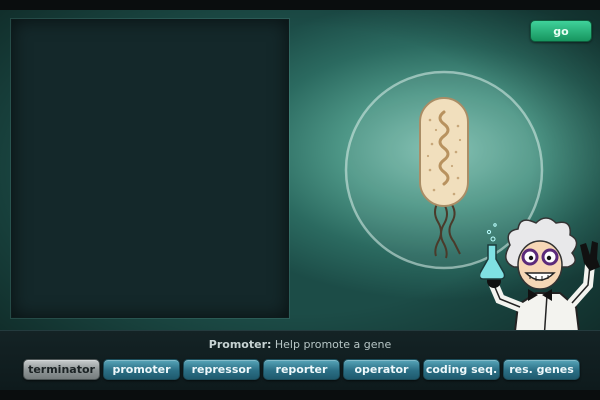  I want to click on mad-scientist-icon, so click(540, 273).